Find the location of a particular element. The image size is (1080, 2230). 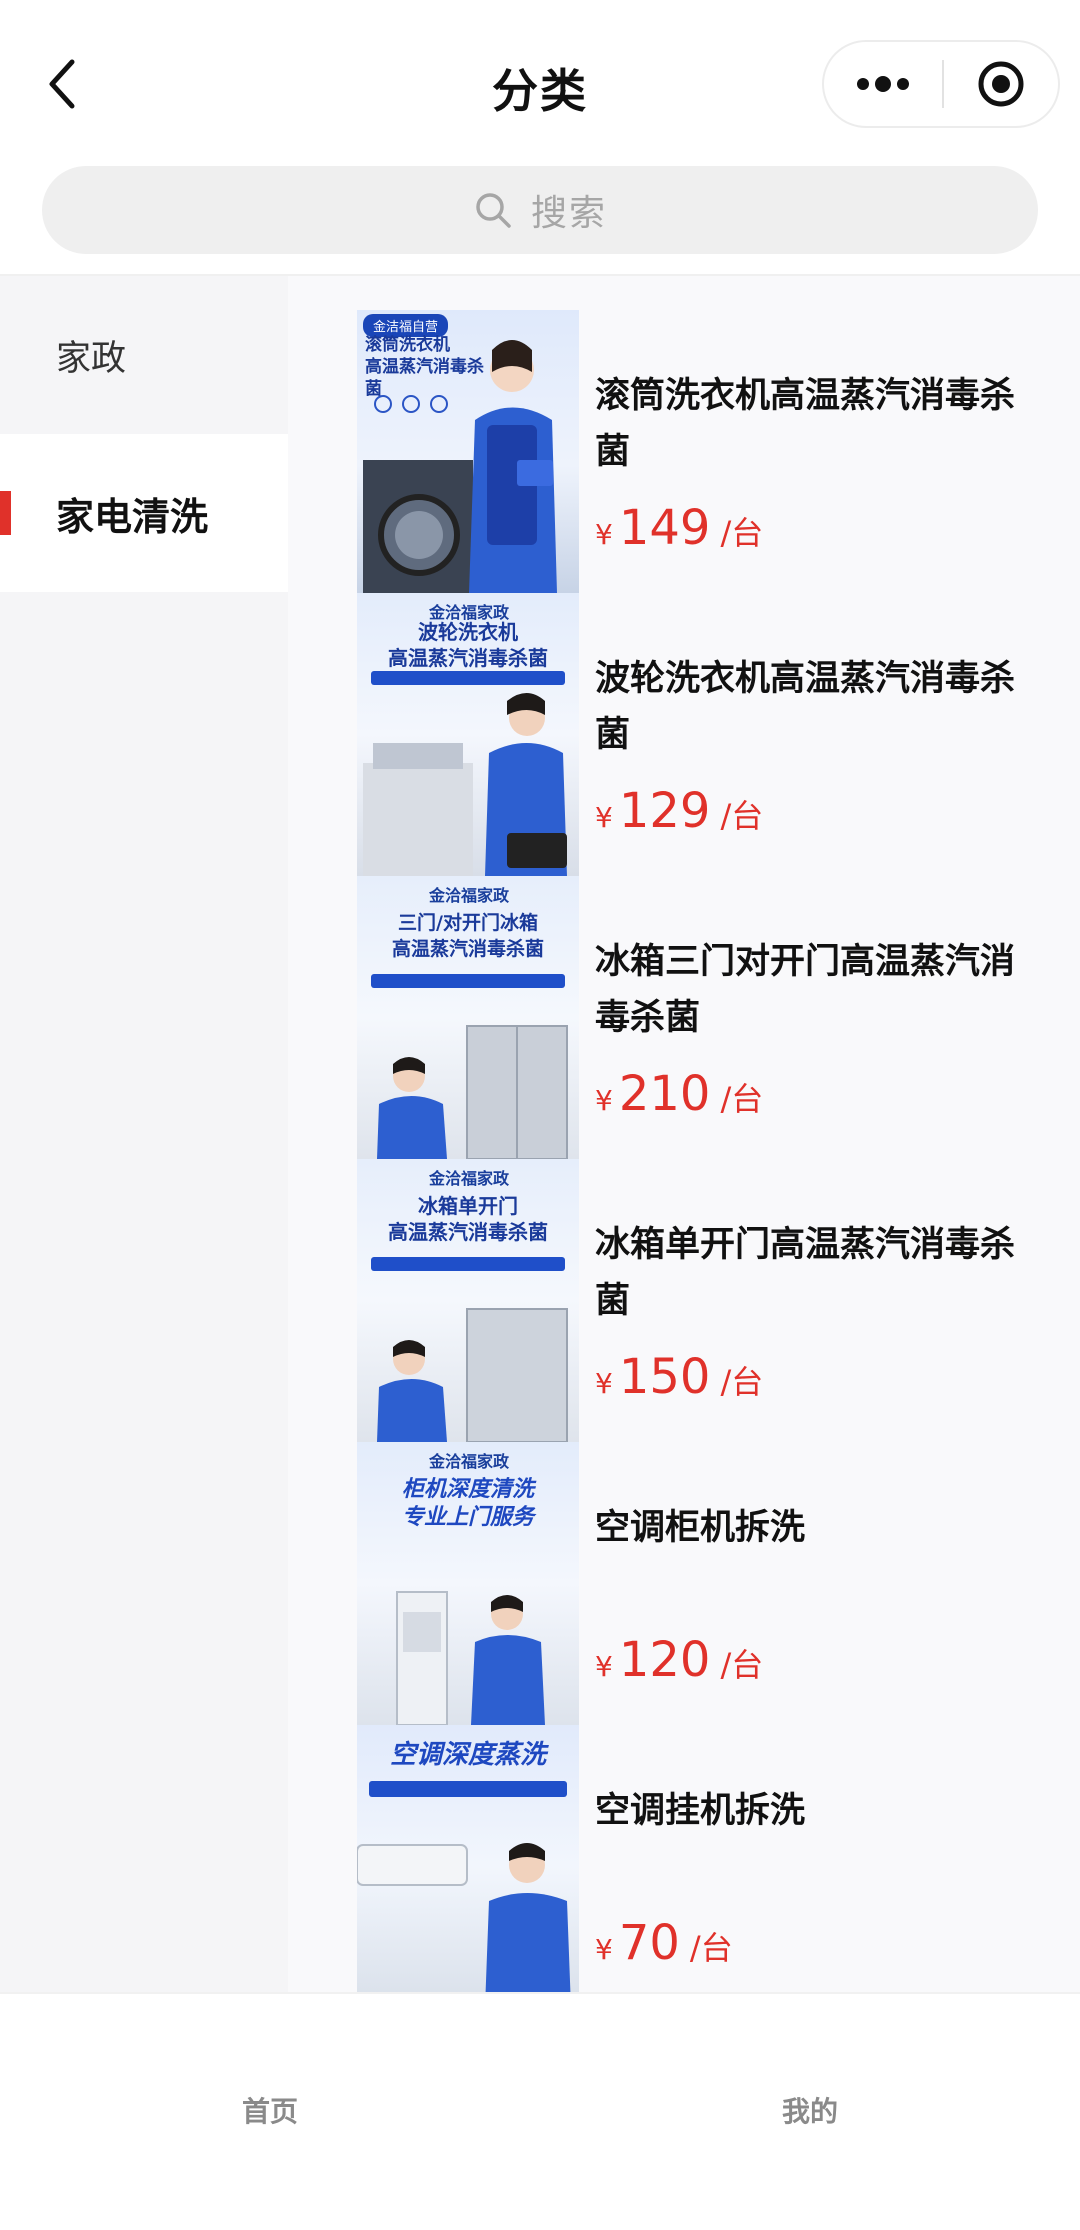

fridge-single-illustration is located at coordinates (469, 1349).